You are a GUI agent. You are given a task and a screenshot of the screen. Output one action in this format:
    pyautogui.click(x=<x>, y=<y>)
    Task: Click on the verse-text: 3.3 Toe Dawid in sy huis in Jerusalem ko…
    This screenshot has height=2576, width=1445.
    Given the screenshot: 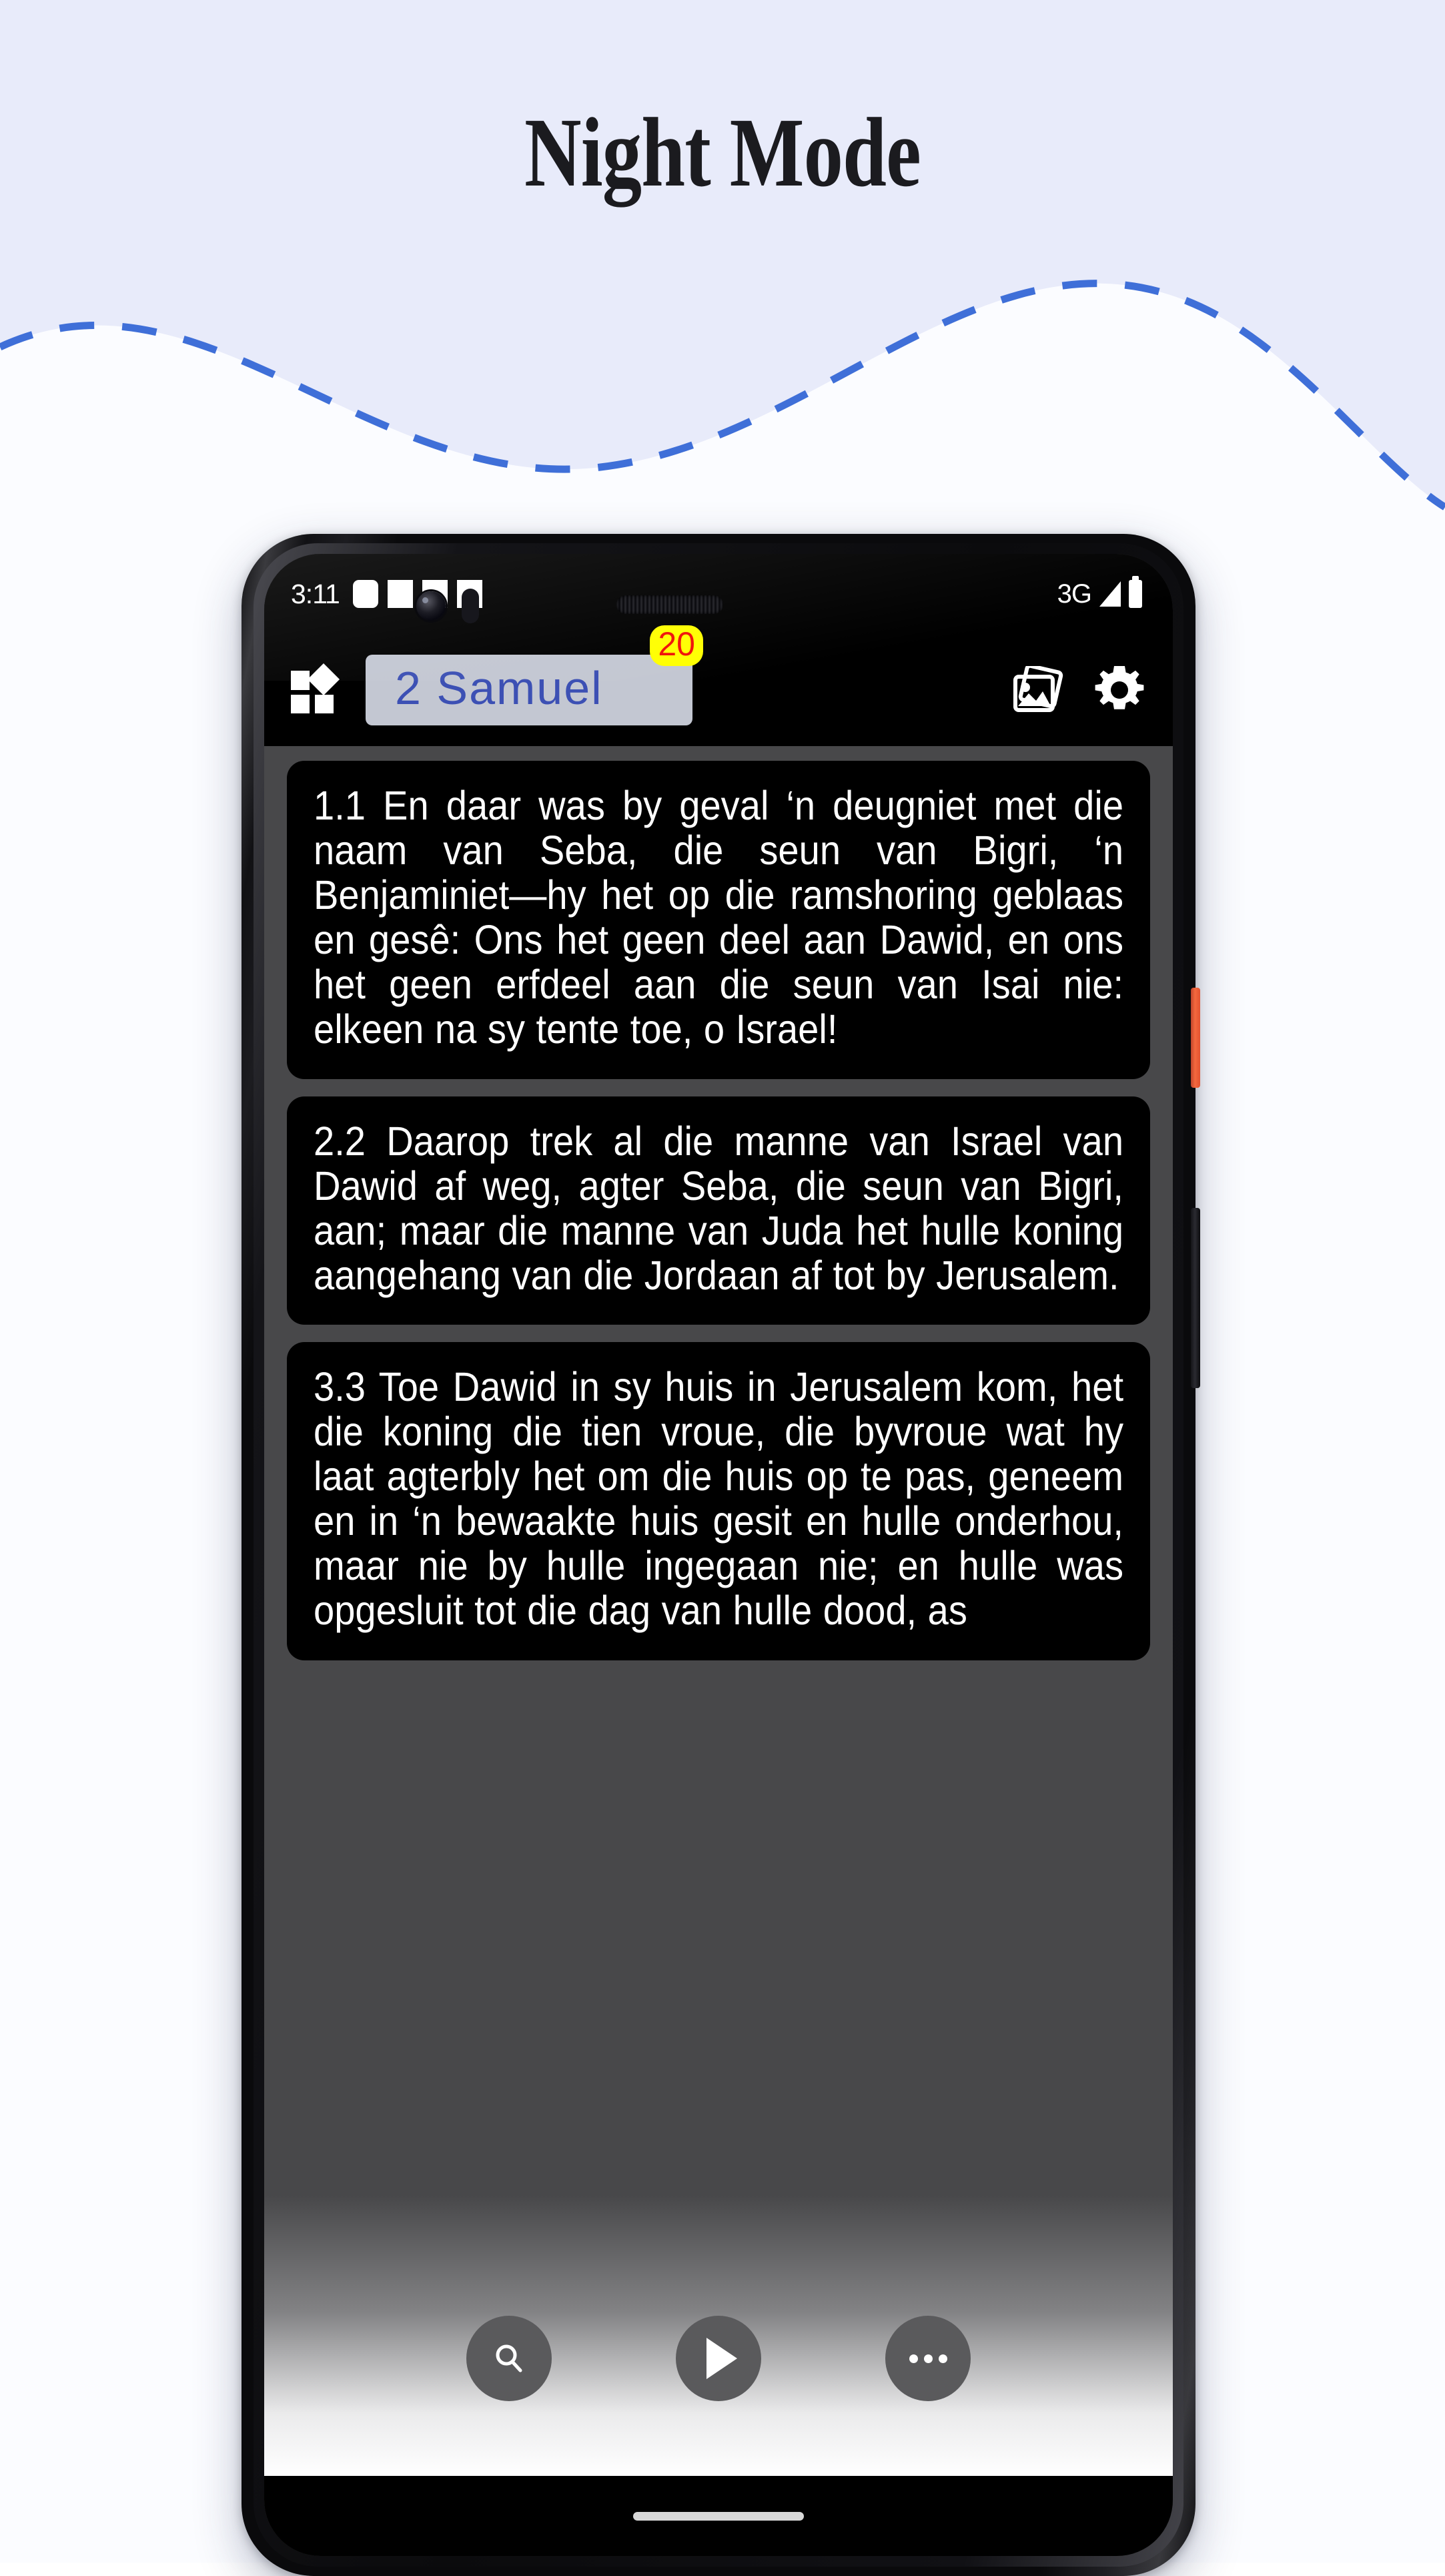 What is the action you would take?
    pyautogui.click(x=719, y=1498)
    